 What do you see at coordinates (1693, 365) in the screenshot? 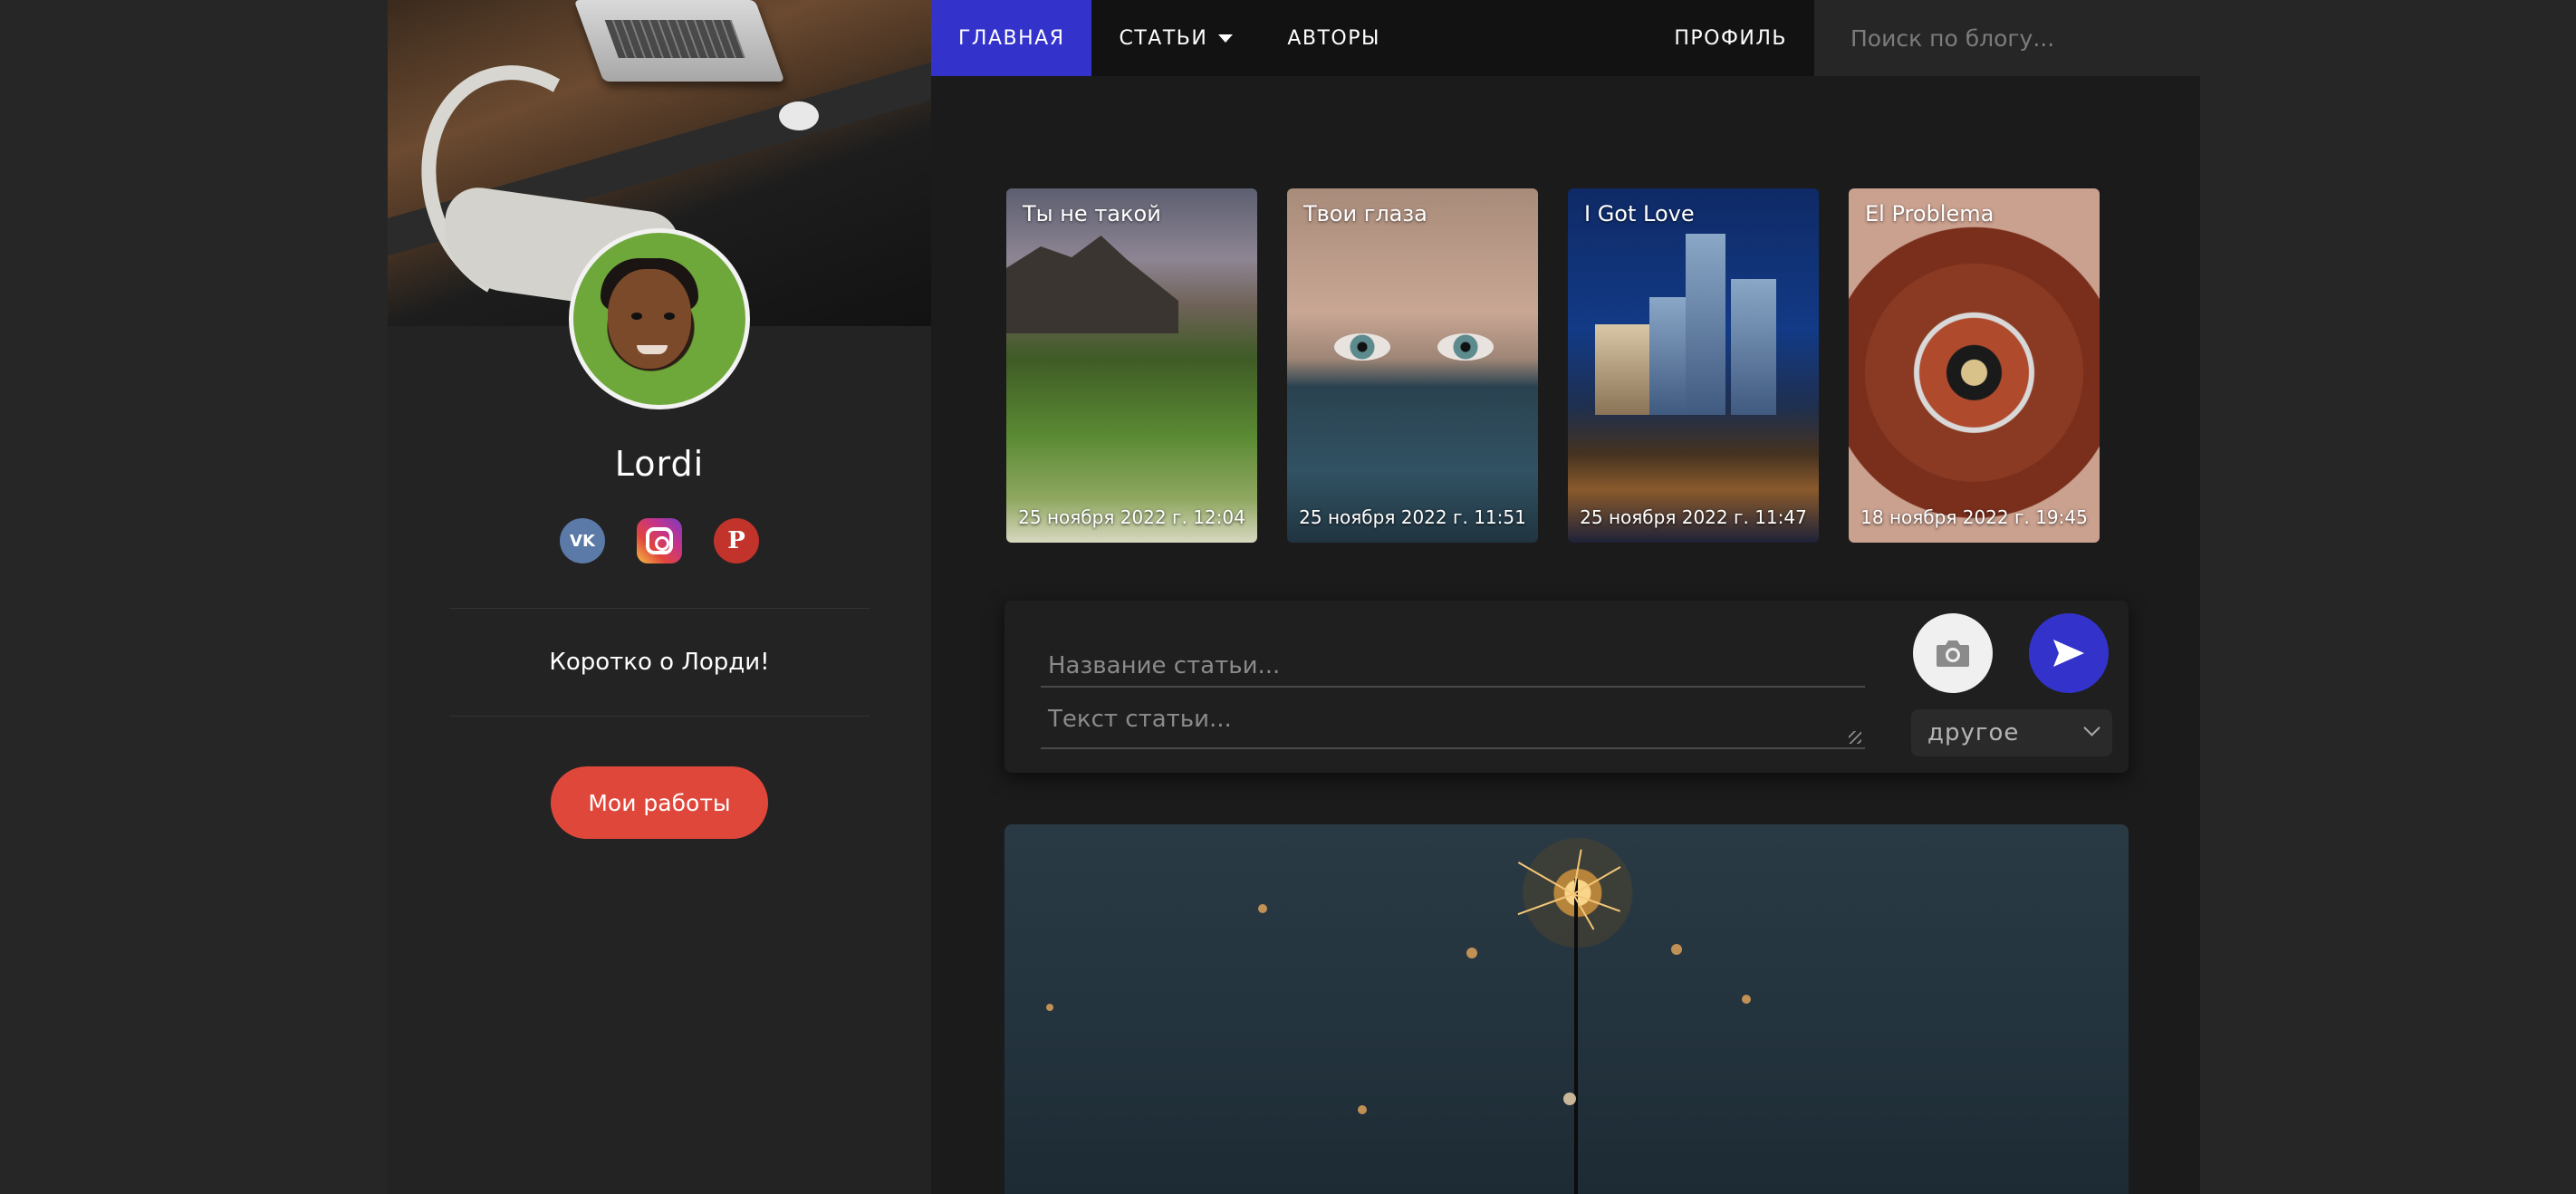
I see `story-card: I Got Love 25 ноября 2022 г. 11:47` at bounding box center [1693, 365].